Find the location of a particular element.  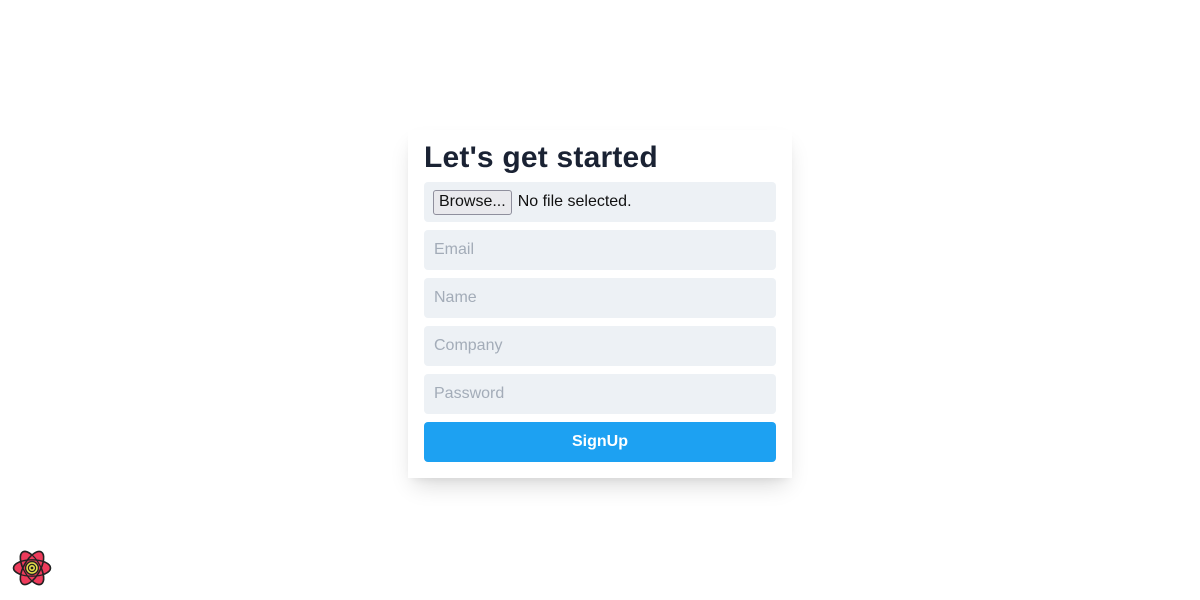

company-input is located at coordinates (600, 346).